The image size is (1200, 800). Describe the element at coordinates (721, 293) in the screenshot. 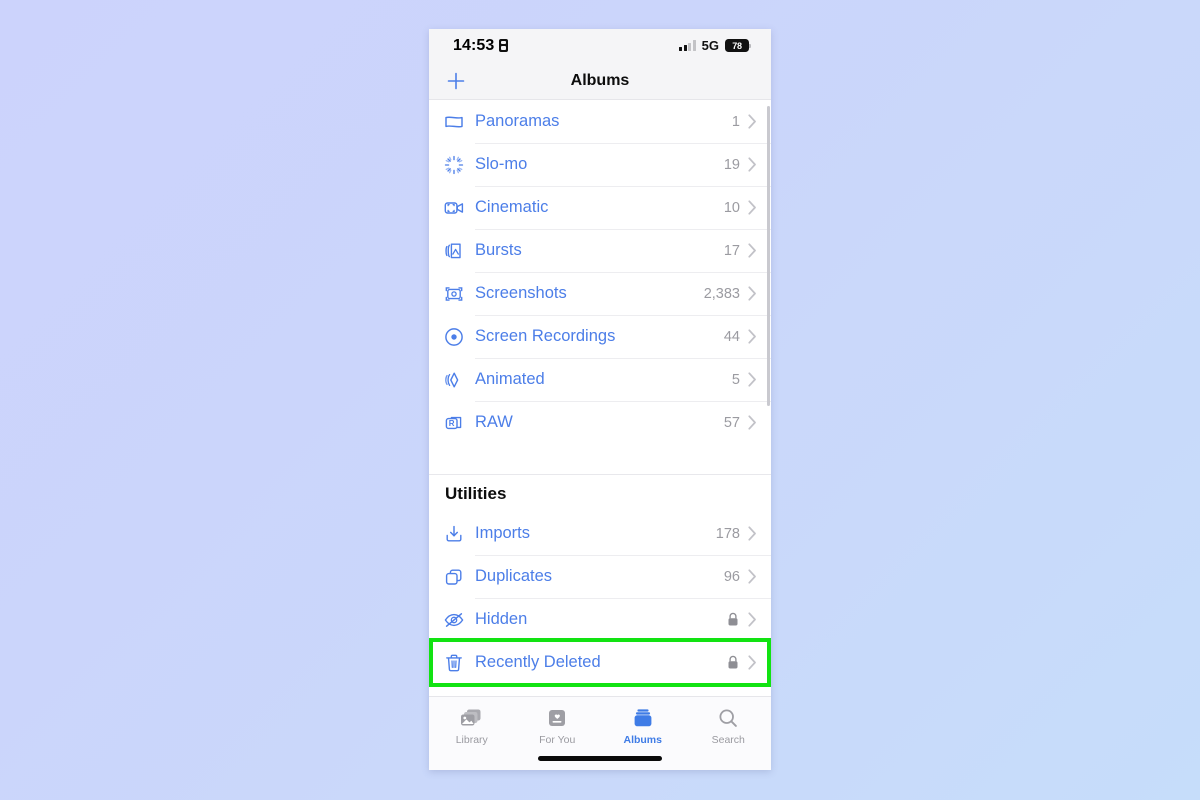

I see `album-count: 2,383` at that location.